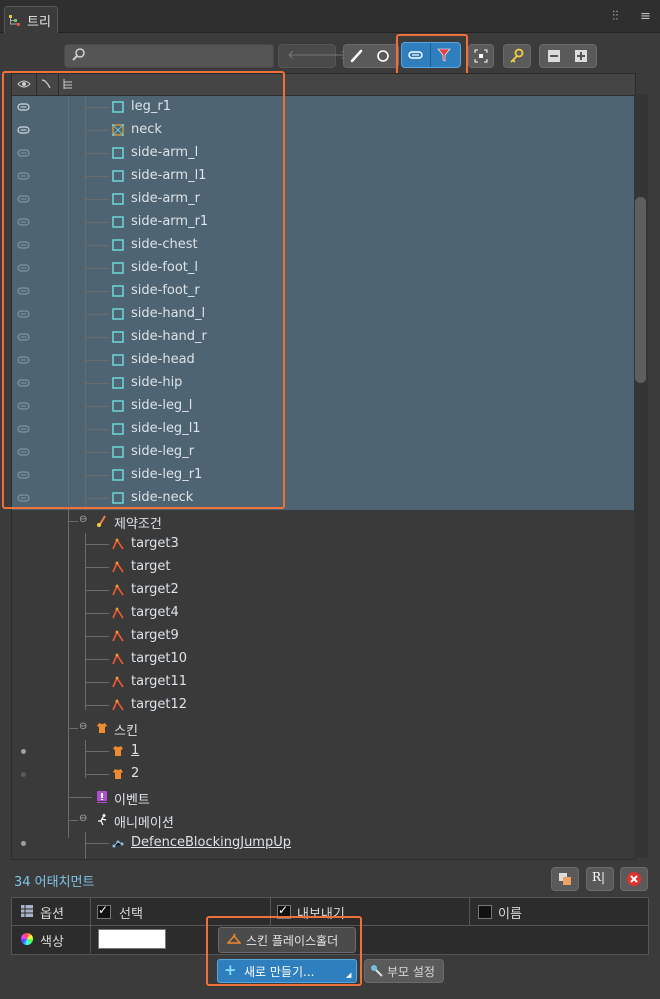 The image size is (660, 999). I want to click on skin-row: 1, so click(323, 751).